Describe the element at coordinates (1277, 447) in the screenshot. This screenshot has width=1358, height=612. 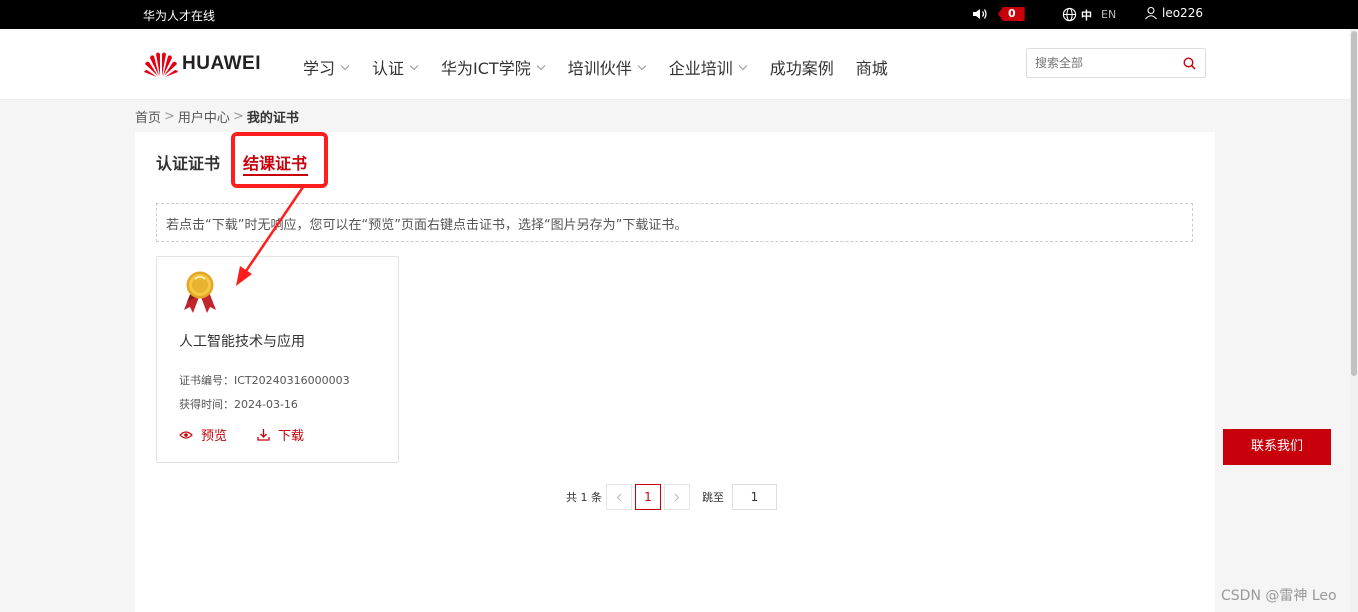
I see `contact-us-button: 联系我们` at that location.